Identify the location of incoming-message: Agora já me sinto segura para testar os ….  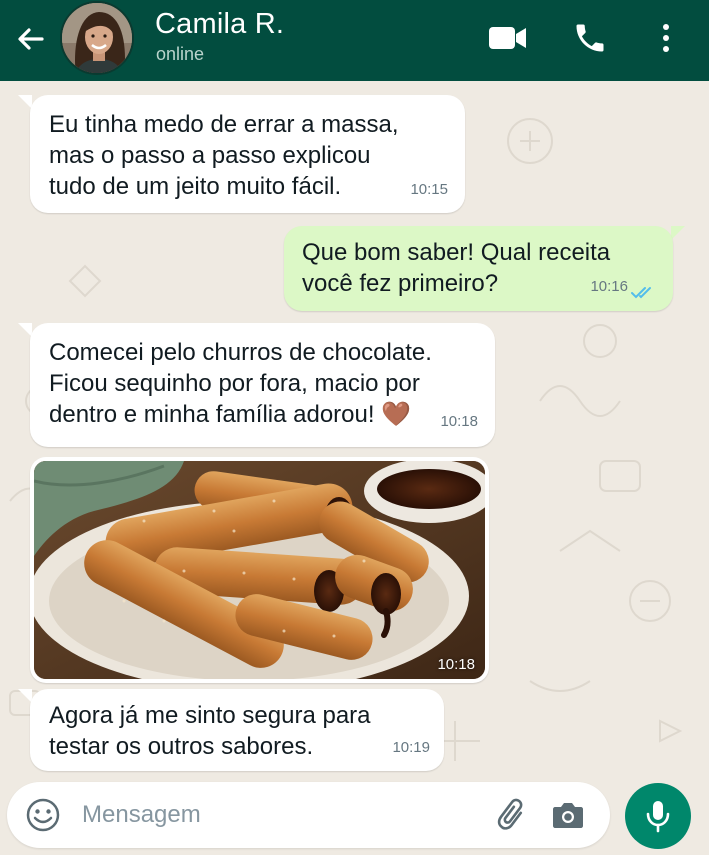
(237, 730).